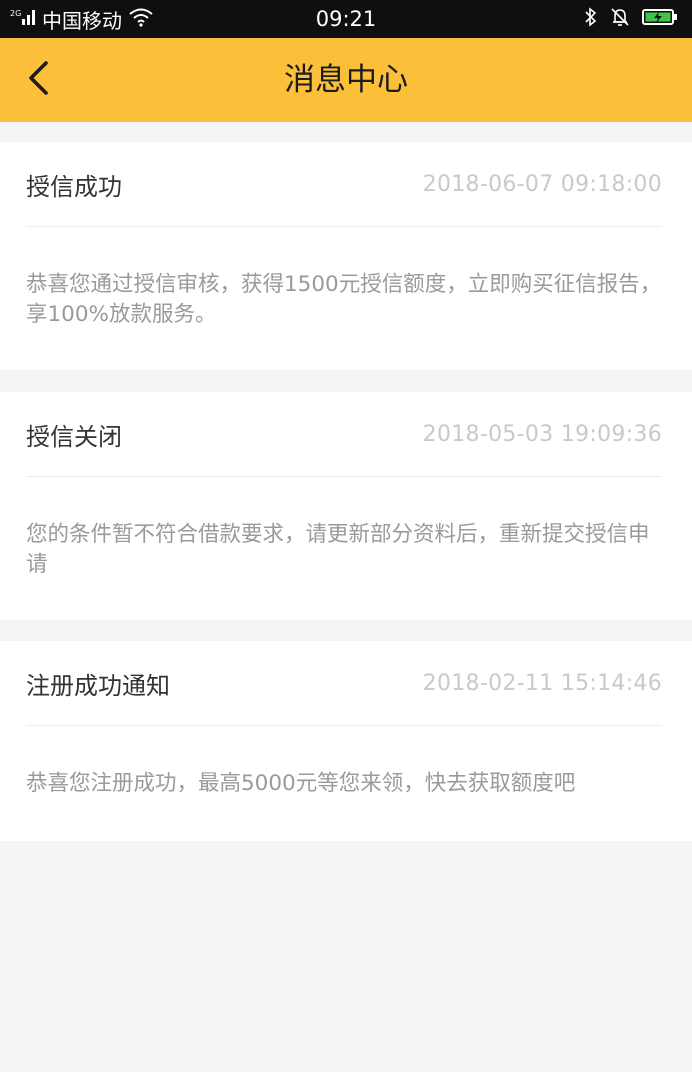  Describe the element at coordinates (542, 184) in the screenshot. I see `message-time: 2018-06-07 09:18:00` at that location.